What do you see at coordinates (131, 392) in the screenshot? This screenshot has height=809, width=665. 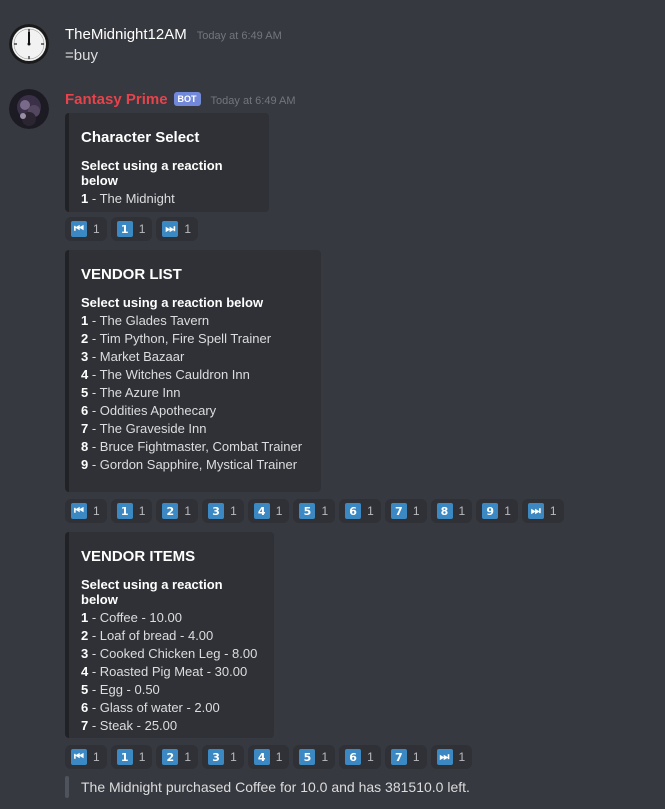 I see `list-item: 5 - The Azure Inn` at bounding box center [131, 392].